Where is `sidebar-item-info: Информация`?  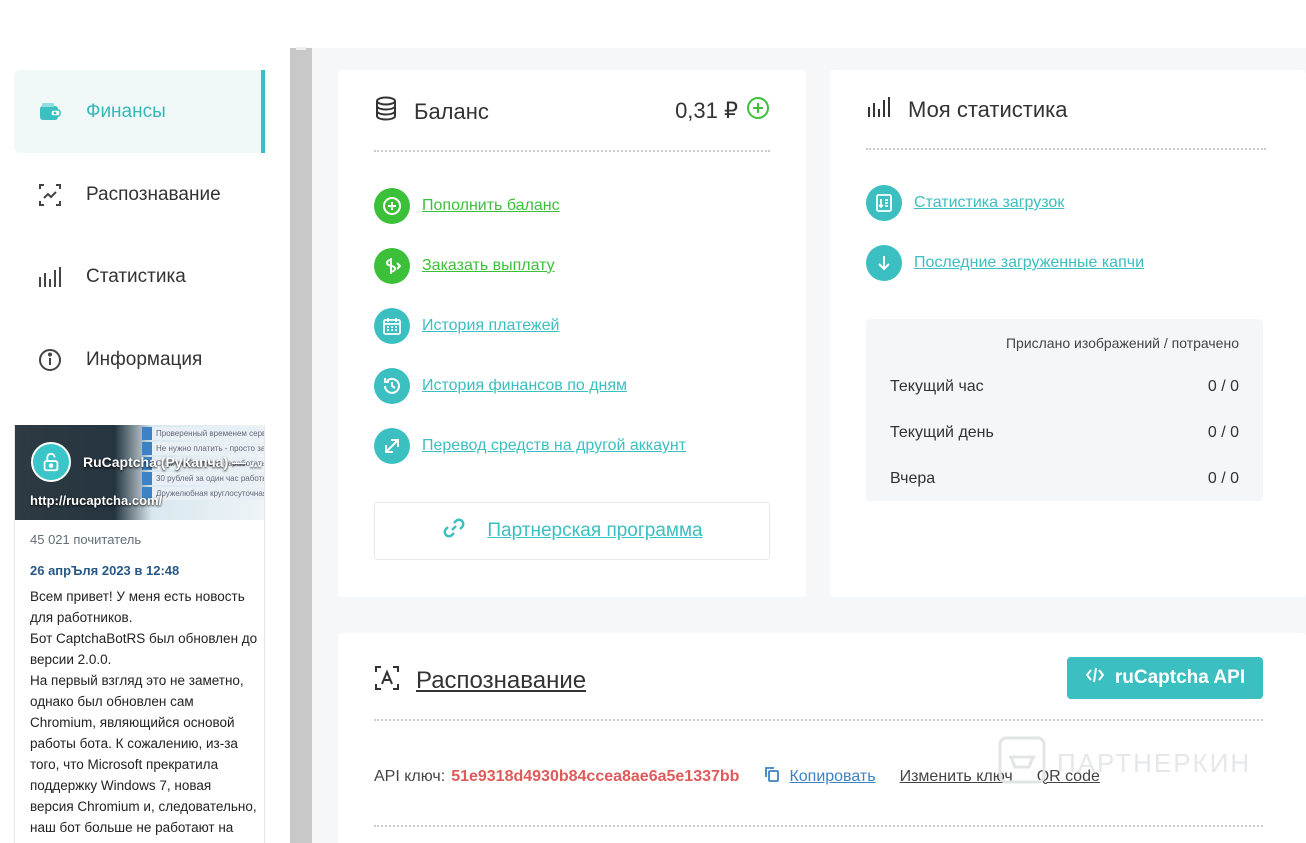 sidebar-item-info: Информация is located at coordinates (139, 359).